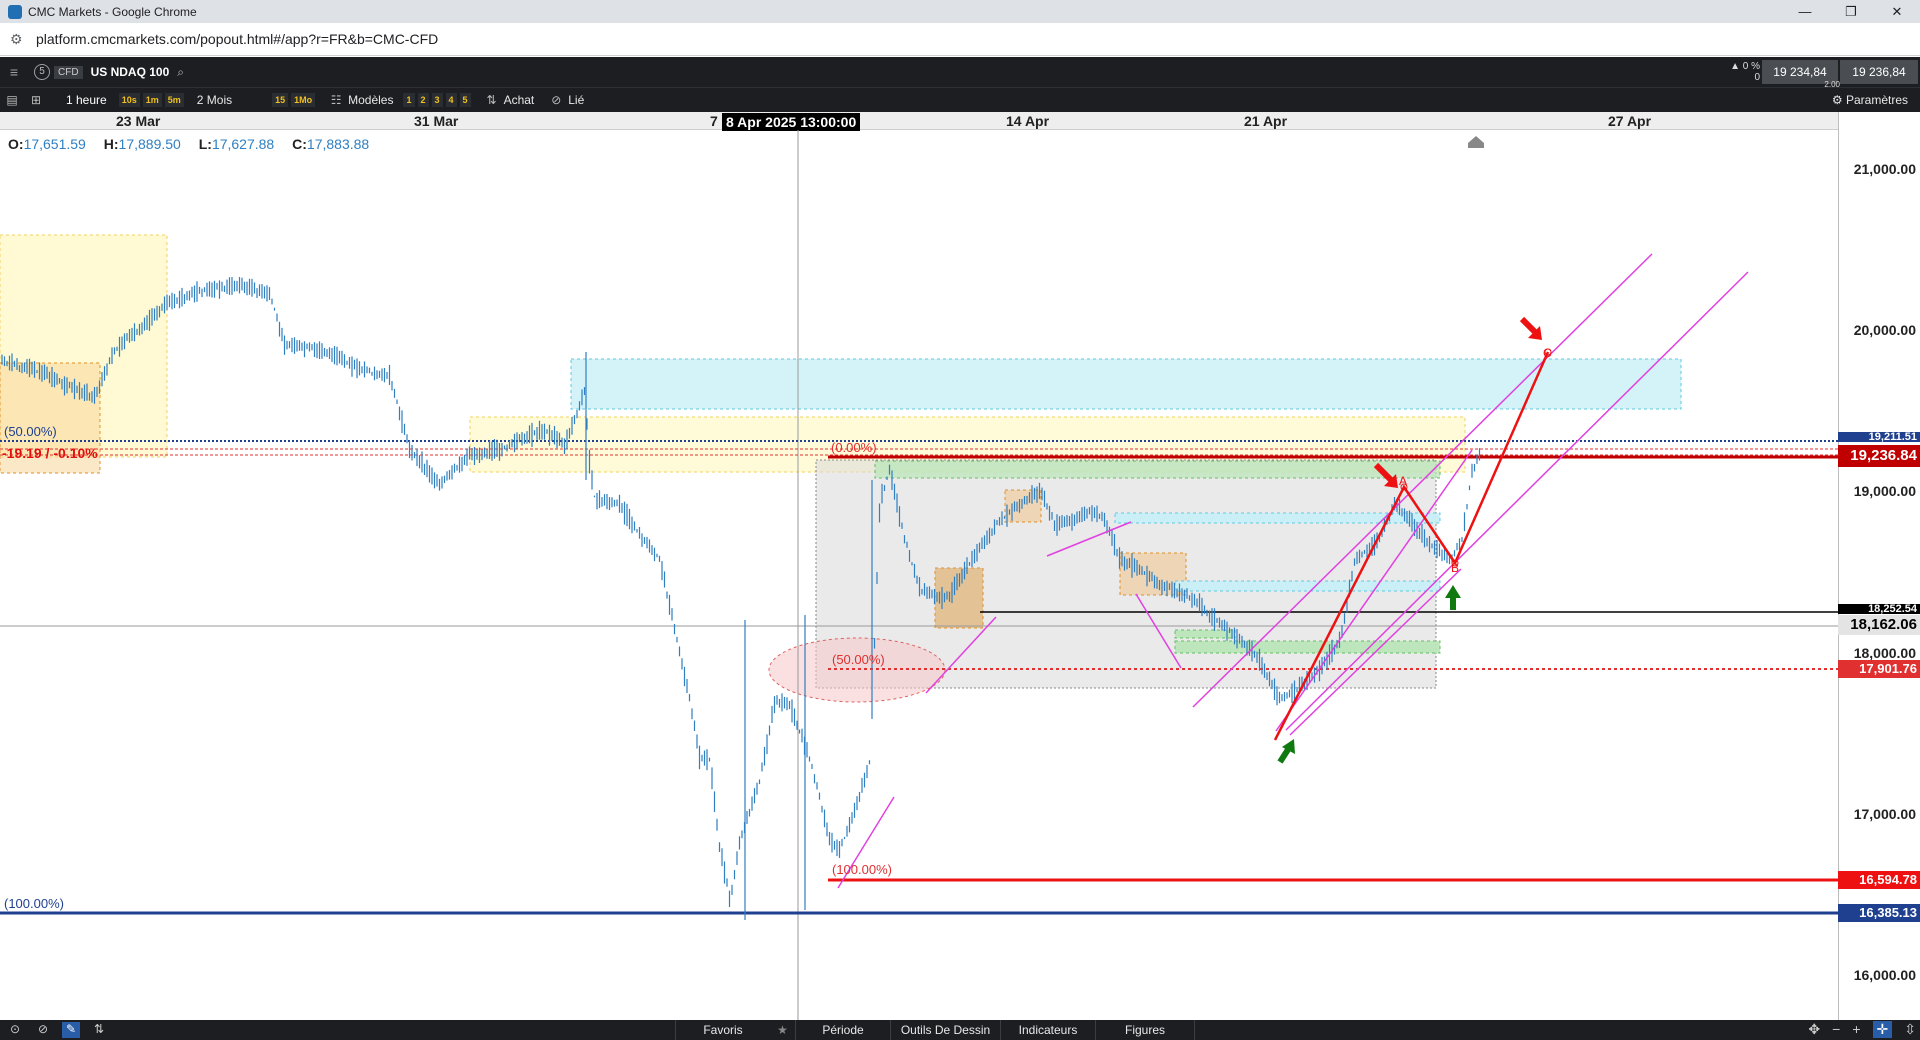 The image size is (1920, 1040). What do you see at coordinates (782, 1030) in the screenshot?
I see `star-icon: ★` at bounding box center [782, 1030].